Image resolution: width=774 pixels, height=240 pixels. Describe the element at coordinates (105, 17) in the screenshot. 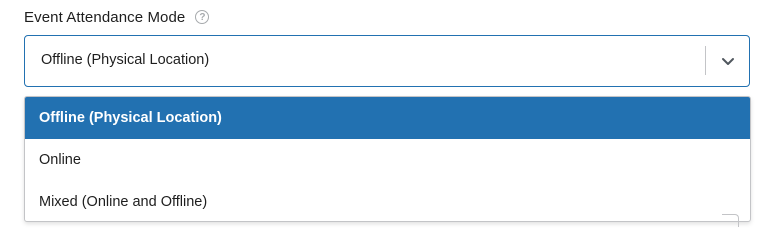

I see `field-label: Event Attendance Mode` at that location.